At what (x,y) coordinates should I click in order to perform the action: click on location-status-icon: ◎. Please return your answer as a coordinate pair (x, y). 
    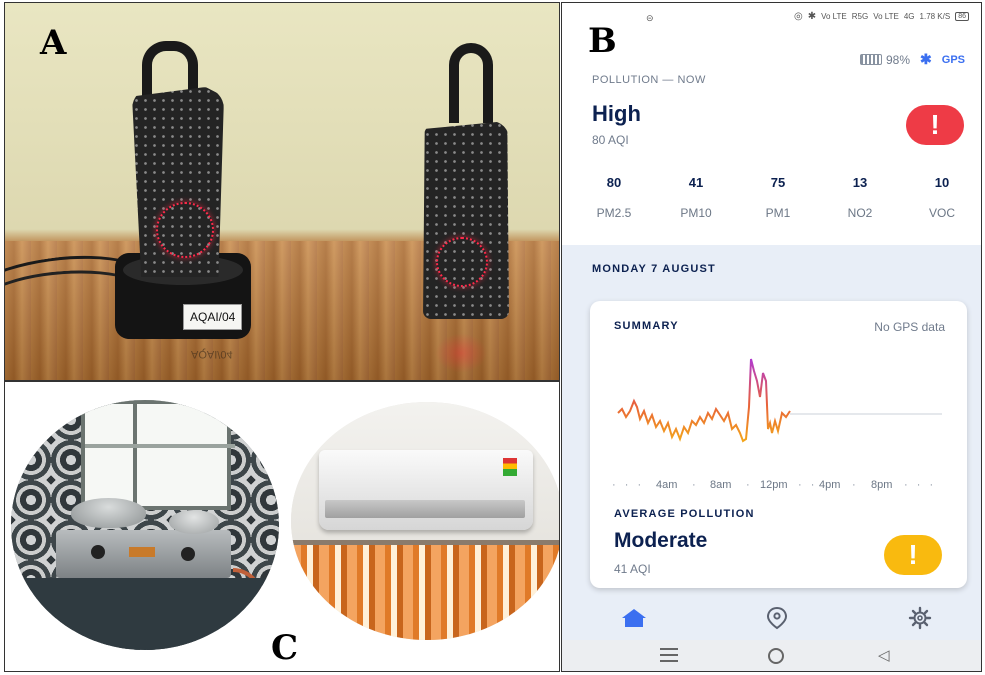
    Looking at the image, I should click on (798, 16).